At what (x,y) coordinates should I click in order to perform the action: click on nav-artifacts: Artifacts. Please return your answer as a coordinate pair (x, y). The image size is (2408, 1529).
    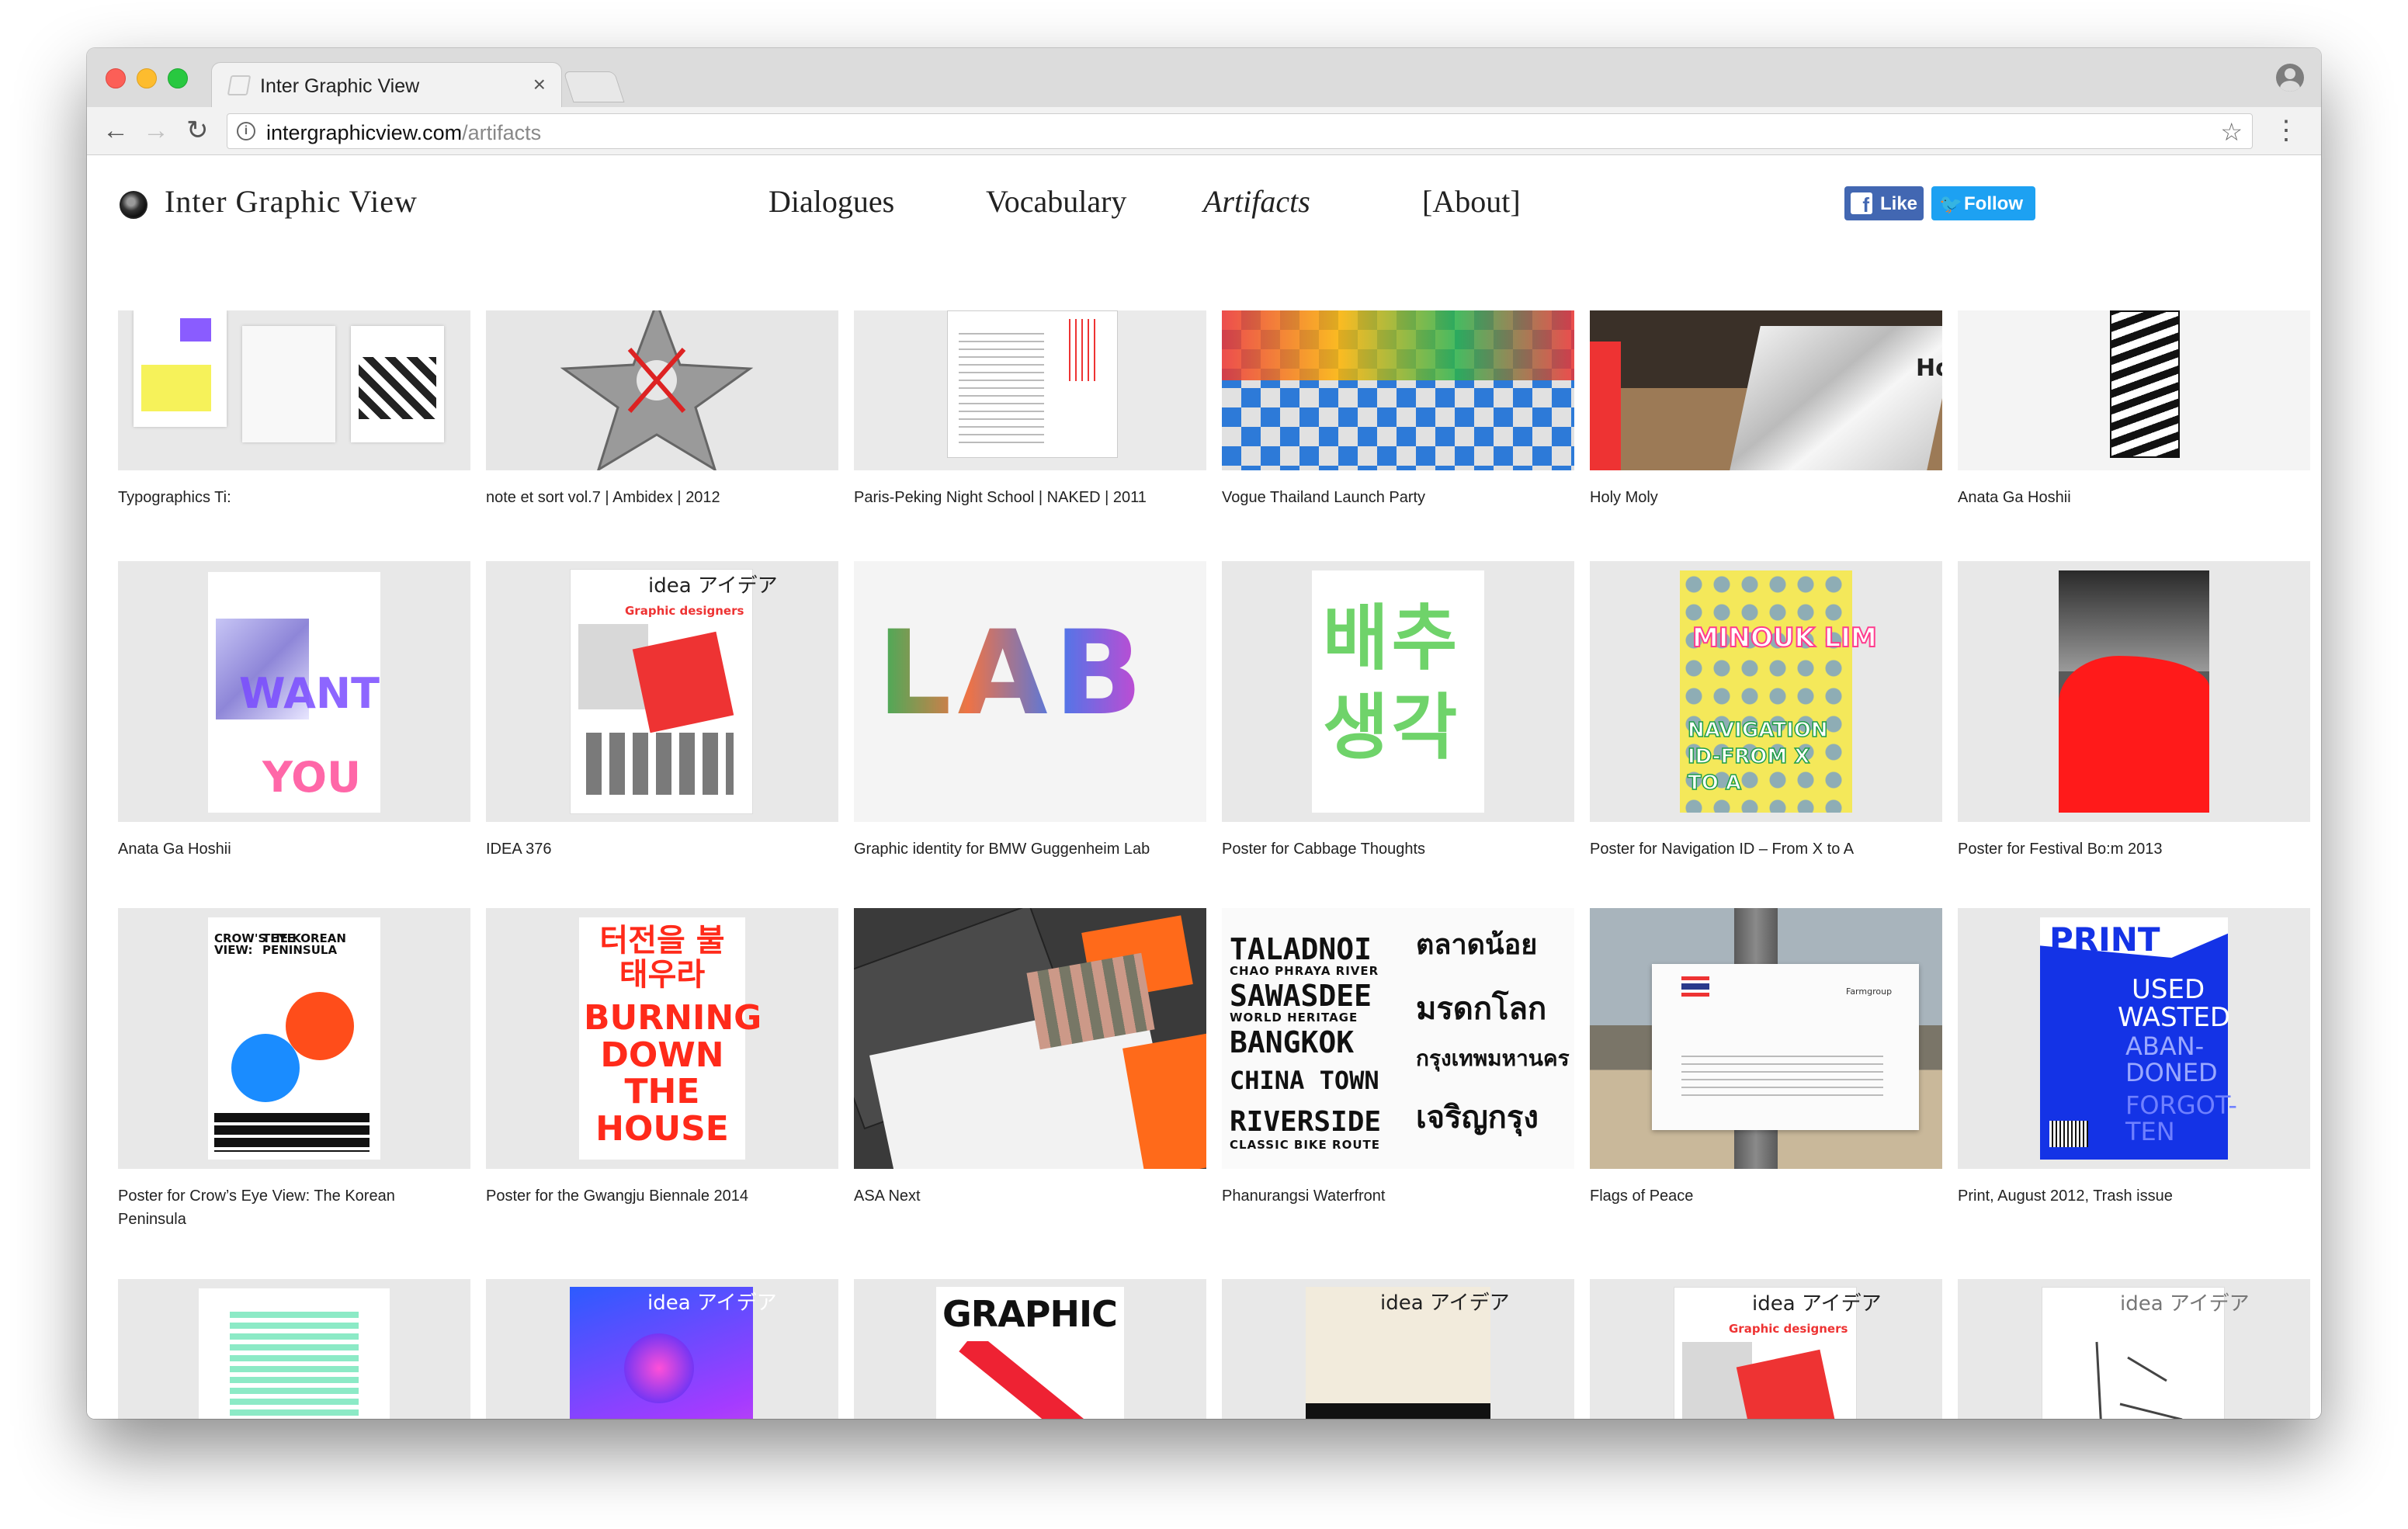
    Looking at the image, I should click on (1256, 201).